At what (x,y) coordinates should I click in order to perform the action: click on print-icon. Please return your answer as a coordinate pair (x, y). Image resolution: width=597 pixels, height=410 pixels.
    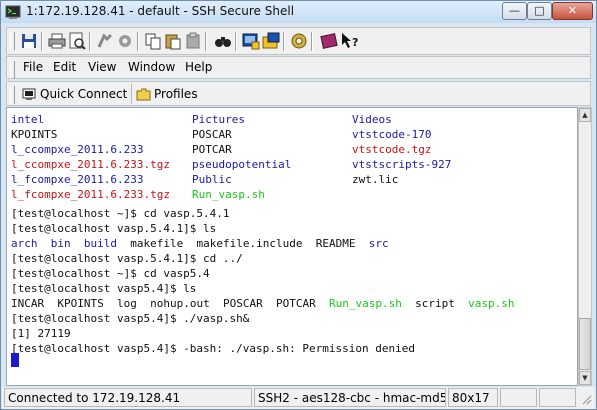
    Looking at the image, I should click on (57, 41).